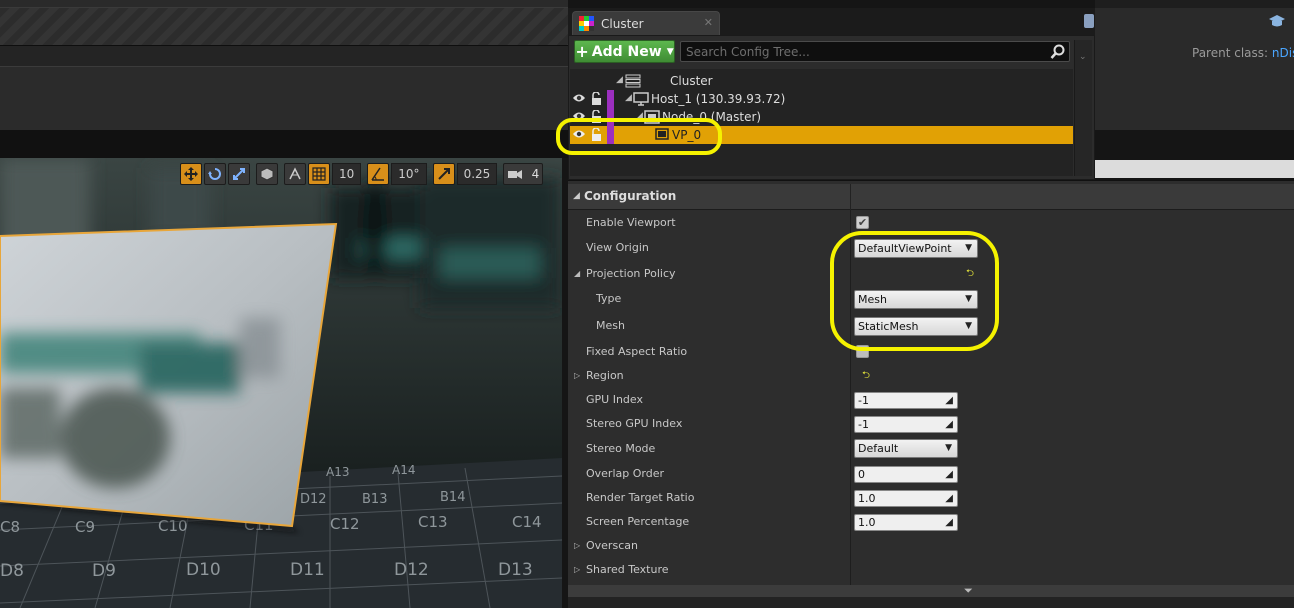  I want to click on grid-icon, so click(319, 174).